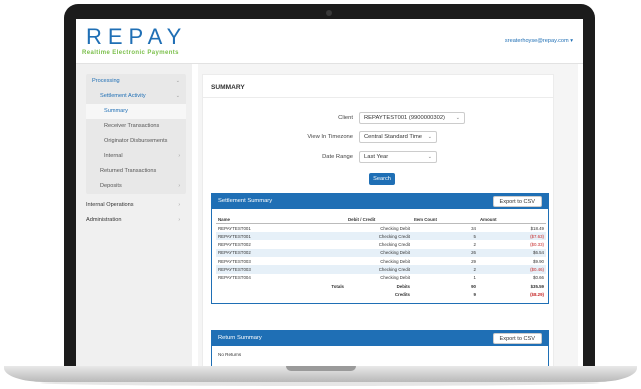  I want to click on sidebar-item-administration: Administration ›, so click(136, 220).